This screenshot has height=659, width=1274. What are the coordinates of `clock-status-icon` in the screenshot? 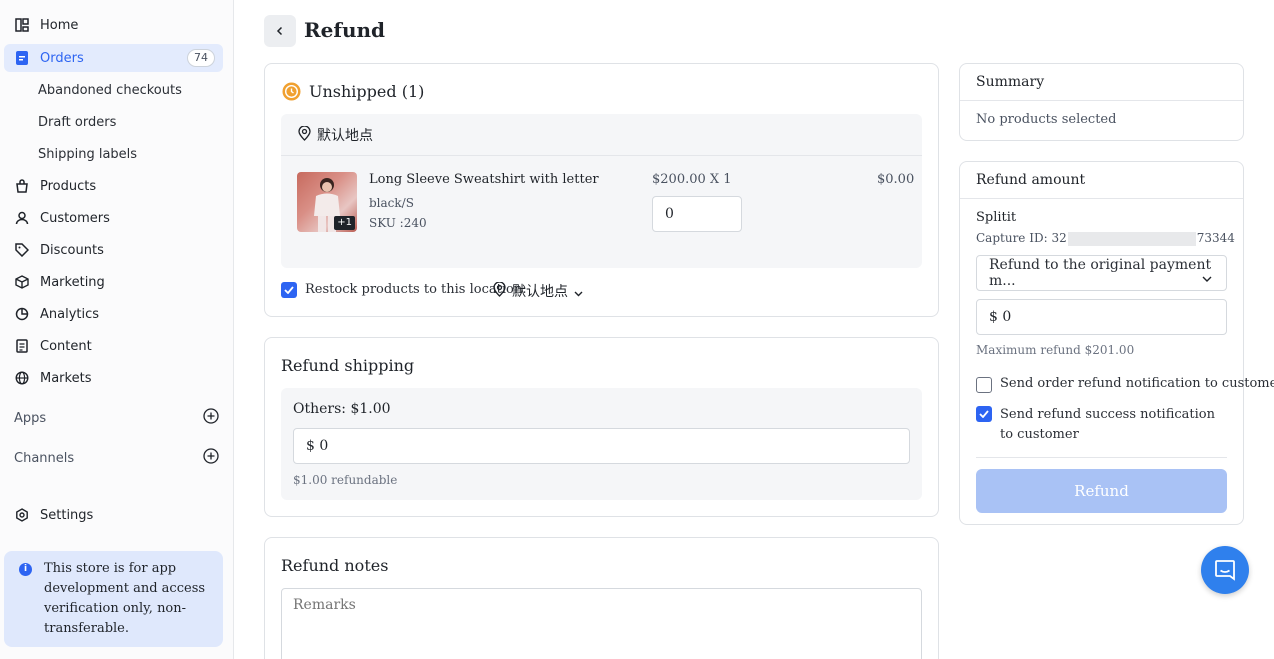 It's located at (291, 93).